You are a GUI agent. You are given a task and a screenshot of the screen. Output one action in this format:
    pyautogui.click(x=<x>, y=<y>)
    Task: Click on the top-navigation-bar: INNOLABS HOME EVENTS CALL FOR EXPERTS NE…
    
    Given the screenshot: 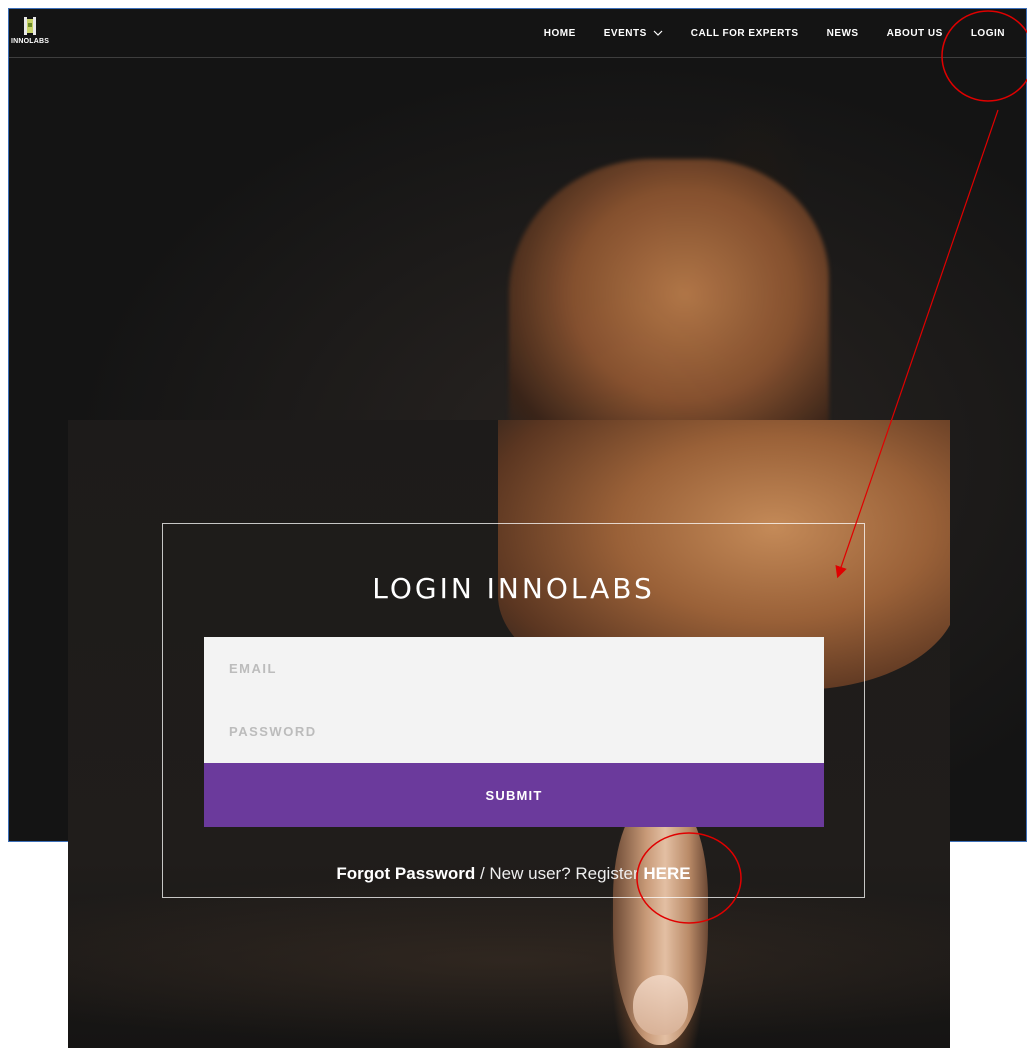 What is the action you would take?
    pyautogui.click(x=517, y=33)
    